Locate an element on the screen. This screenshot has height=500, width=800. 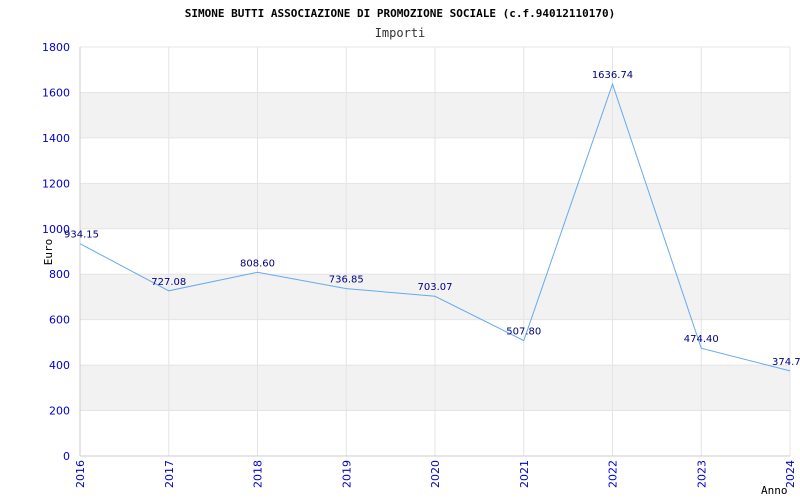
y-tick-label: 1800 is located at coordinates (56, 47).